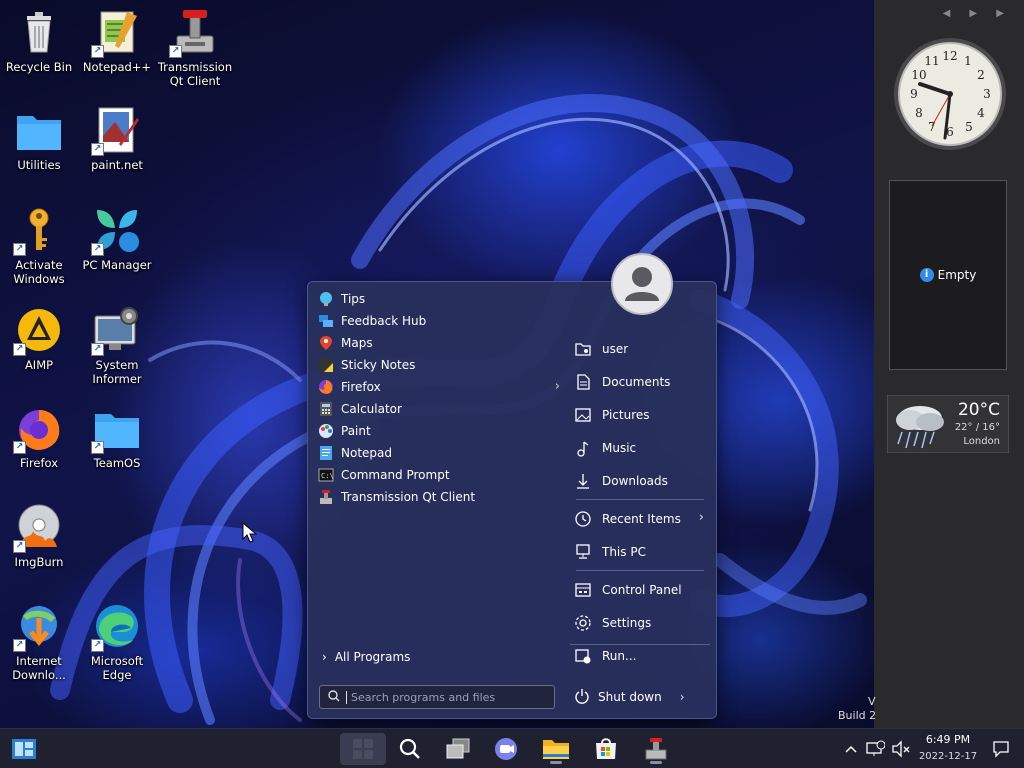  Describe the element at coordinates (948, 275) in the screenshot. I see `empty-gadget: i Empty` at that location.